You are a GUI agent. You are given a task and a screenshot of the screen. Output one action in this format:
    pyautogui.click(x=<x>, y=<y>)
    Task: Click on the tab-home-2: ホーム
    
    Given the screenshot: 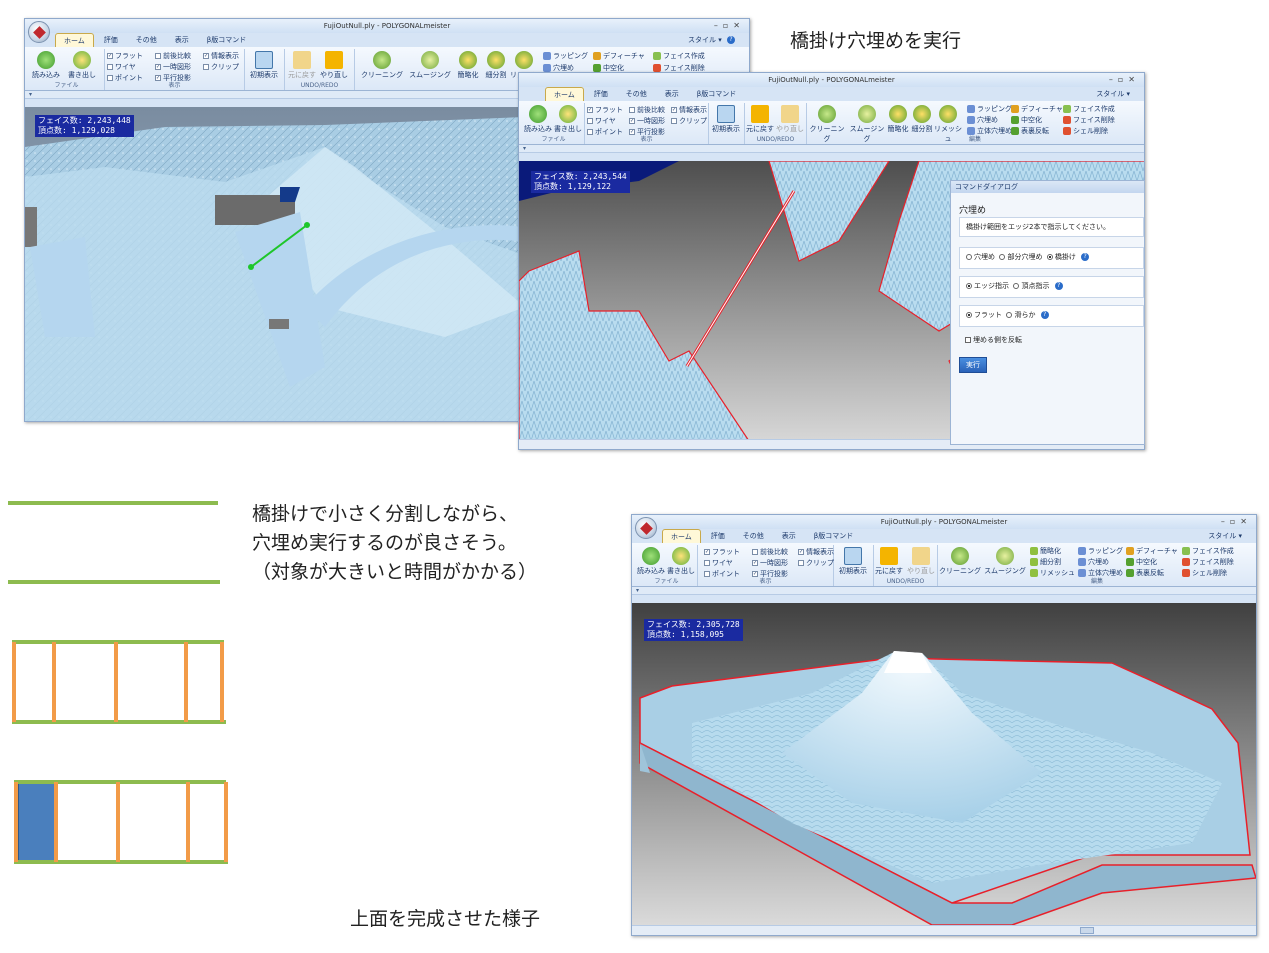 What is the action you would take?
    pyautogui.click(x=564, y=94)
    